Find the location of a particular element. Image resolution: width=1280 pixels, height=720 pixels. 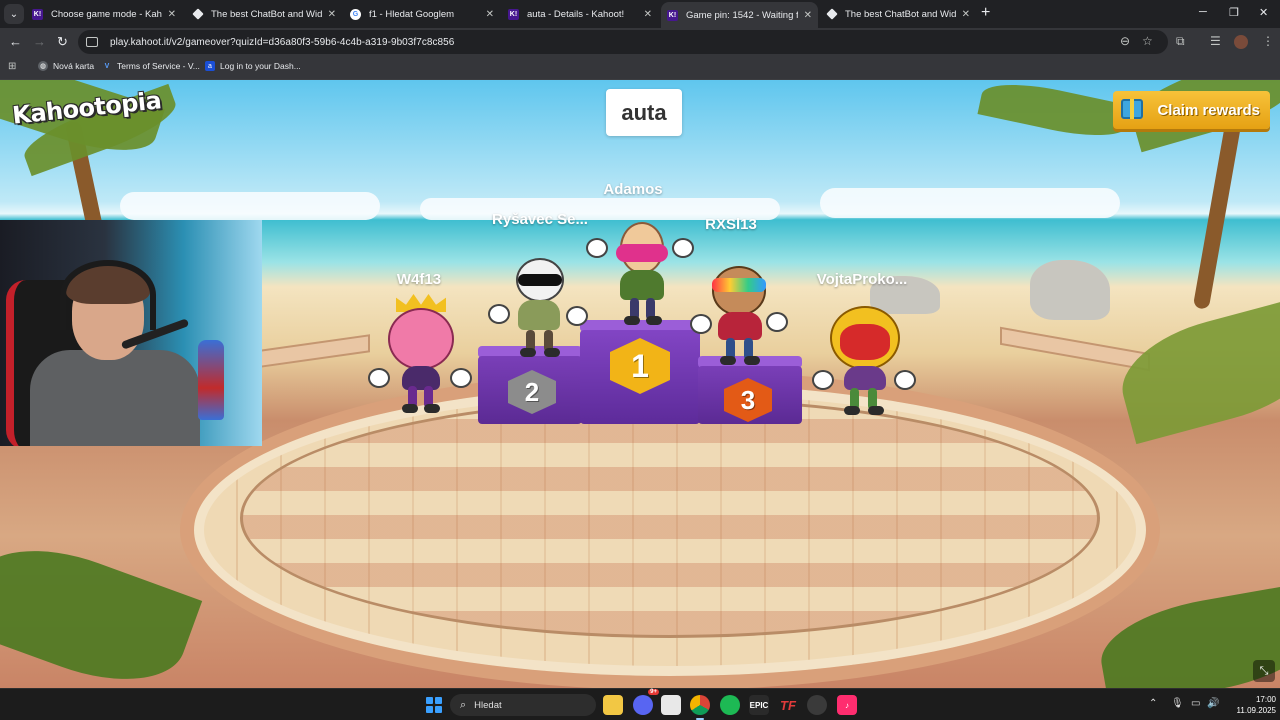

back-arrow-icon: ← is located at coordinates (15, 42).